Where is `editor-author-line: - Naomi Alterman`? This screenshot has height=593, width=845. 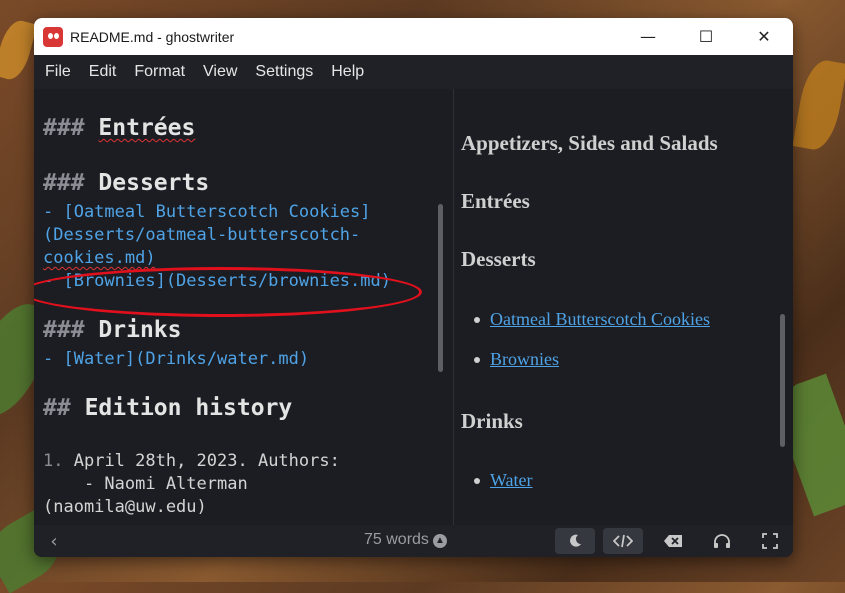
editor-author-line: - Naomi Alterman is located at coordinates (145, 484).